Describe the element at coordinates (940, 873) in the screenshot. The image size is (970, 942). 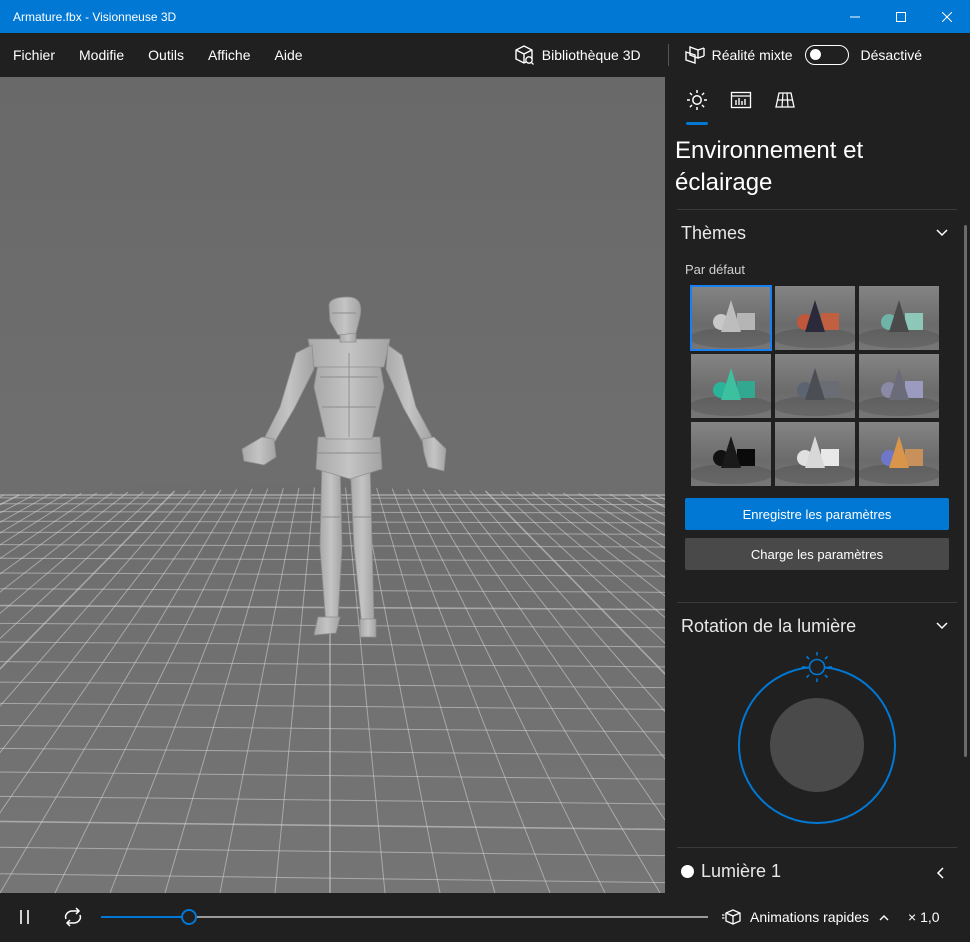
I see `chevron-left-icon` at that location.